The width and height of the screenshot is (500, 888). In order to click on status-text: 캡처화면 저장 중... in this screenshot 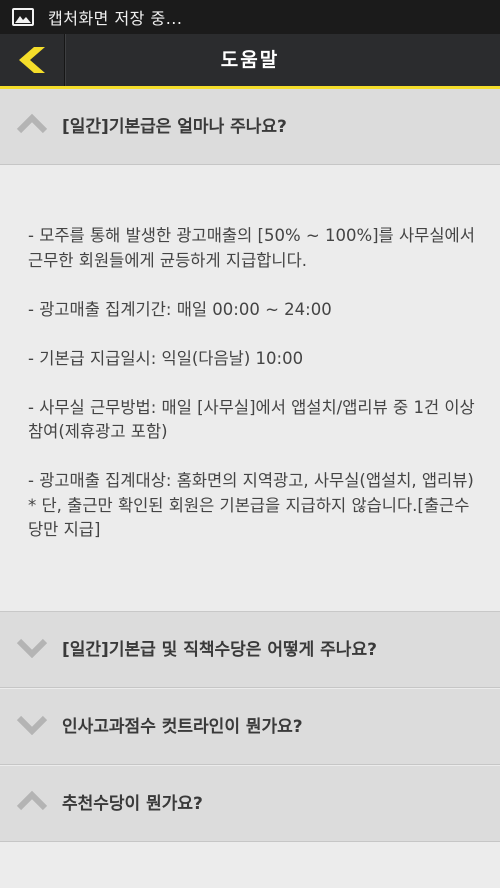, I will do `click(115, 18)`.